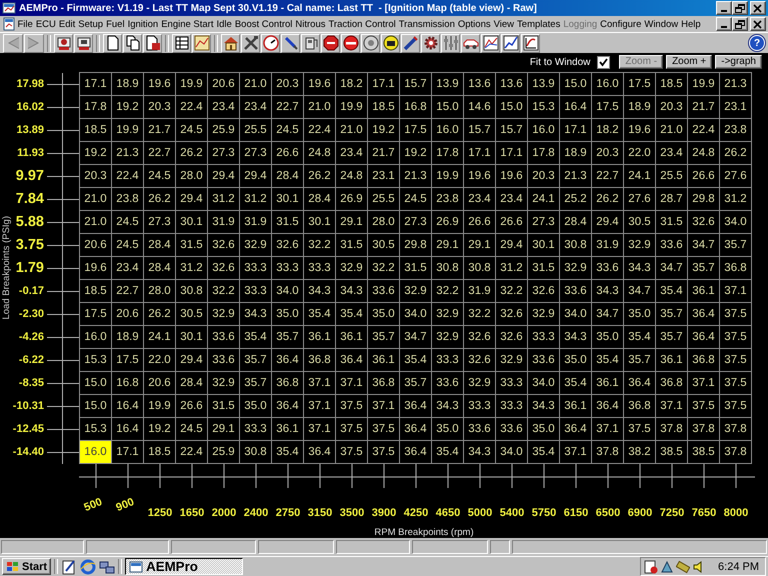 The image size is (768, 576). What do you see at coordinates (530, 43) in the screenshot?
I see `graph-icon` at bounding box center [530, 43].